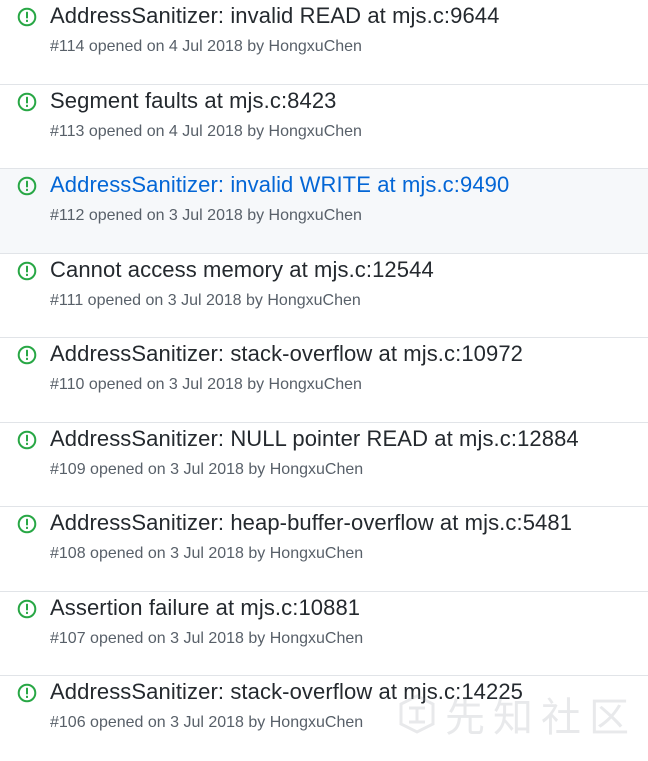 The width and height of the screenshot is (648, 761). I want to click on issue-title-link: Segment faults at mjs.c:8423, so click(193, 101).